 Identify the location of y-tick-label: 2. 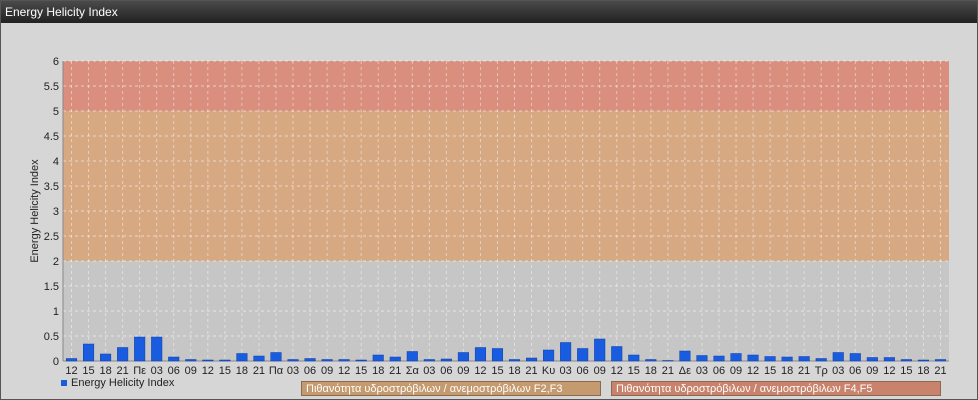
(56, 262).